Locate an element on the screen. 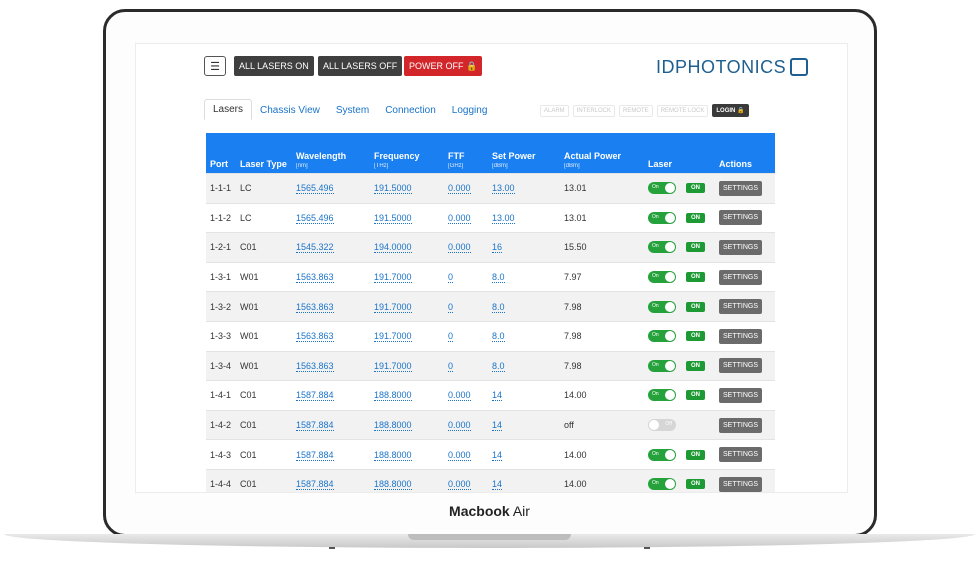 The width and height of the screenshot is (979, 561). frequency-link: 194.0000 is located at coordinates (393, 248).